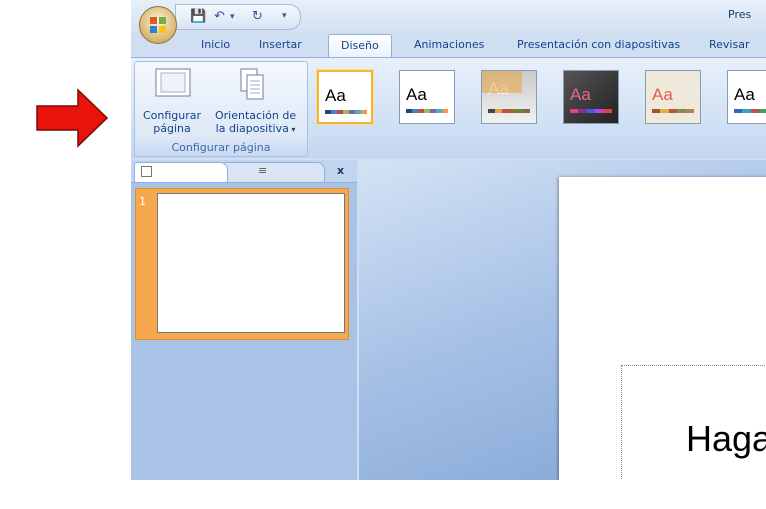 The image size is (766, 509). What do you see at coordinates (172, 115) in the screenshot?
I see `page-setup-label-1: Configurar` at bounding box center [172, 115].